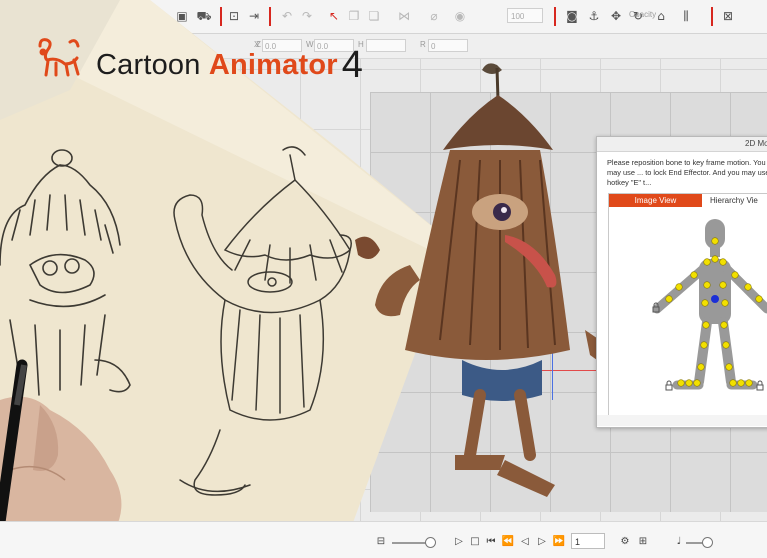 This screenshot has height=558, width=767. What do you see at coordinates (707, 542) in the screenshot?
I see `volume-slider-knob` at bounding box center [707, 542].